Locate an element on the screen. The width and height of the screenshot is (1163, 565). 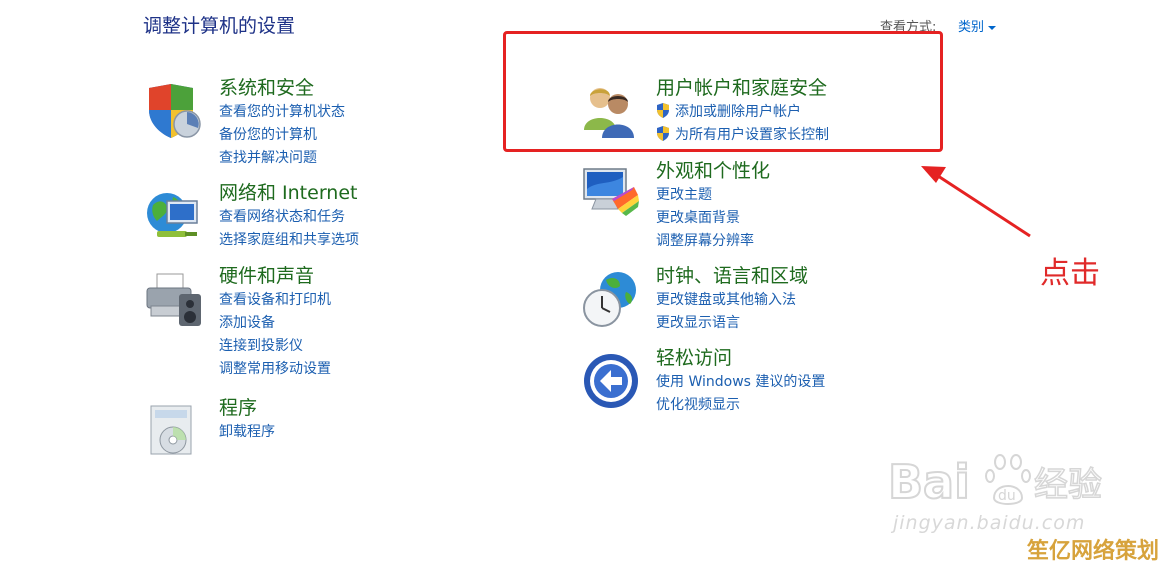
baidu-watermark: Bai du 经验 is located at coordinates (997, 482).